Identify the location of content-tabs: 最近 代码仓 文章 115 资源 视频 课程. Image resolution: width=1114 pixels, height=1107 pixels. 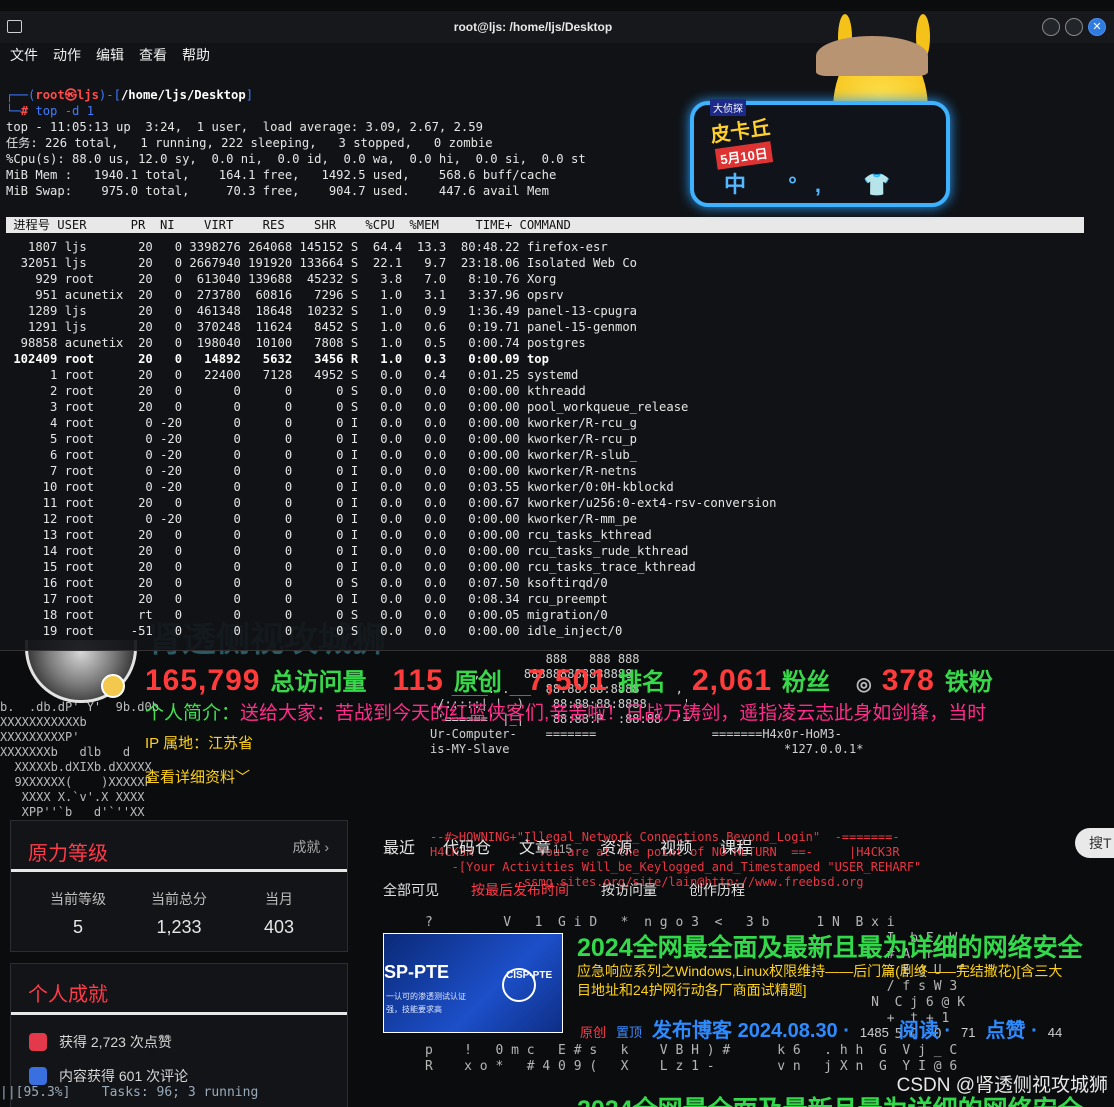
(567, 846).